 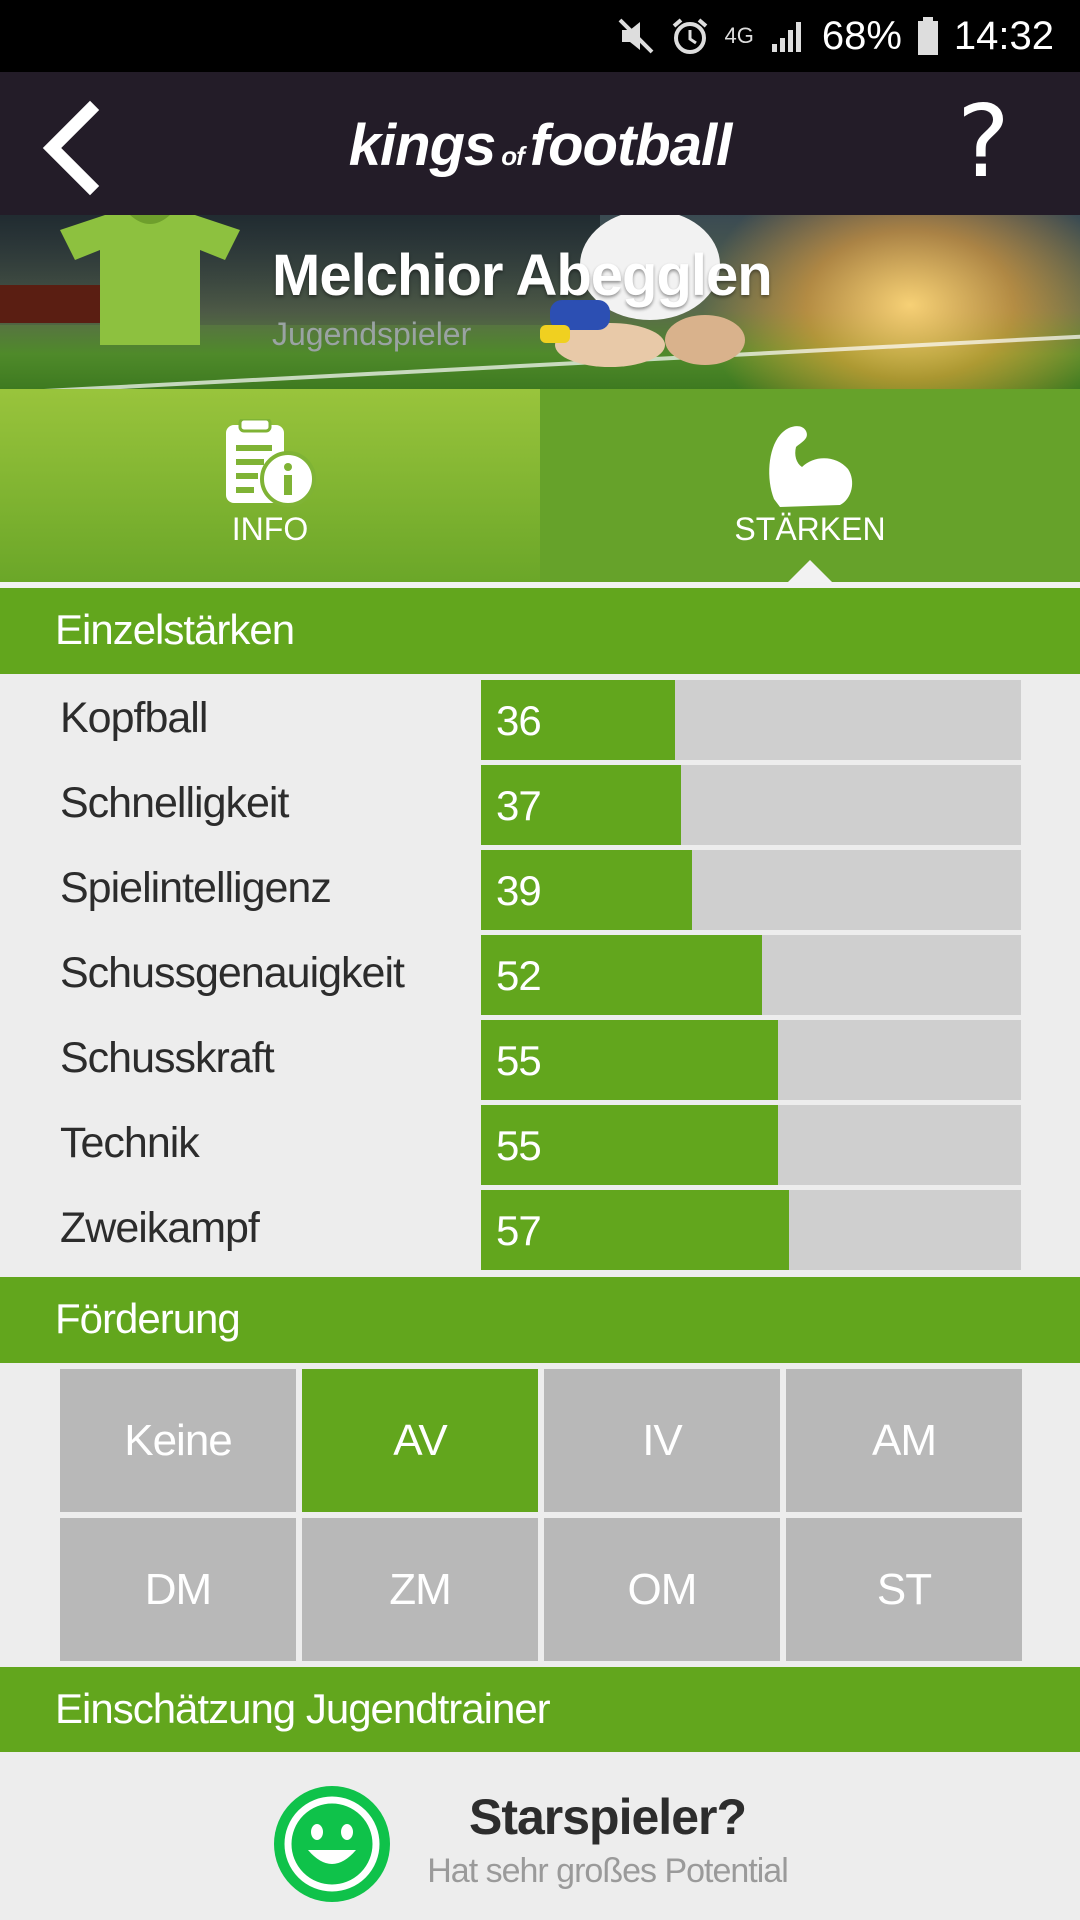 What do you see at coordinates (513, 156) in the screenshot?
I see `logo-text-of: of` at bounding box center [513, 156].